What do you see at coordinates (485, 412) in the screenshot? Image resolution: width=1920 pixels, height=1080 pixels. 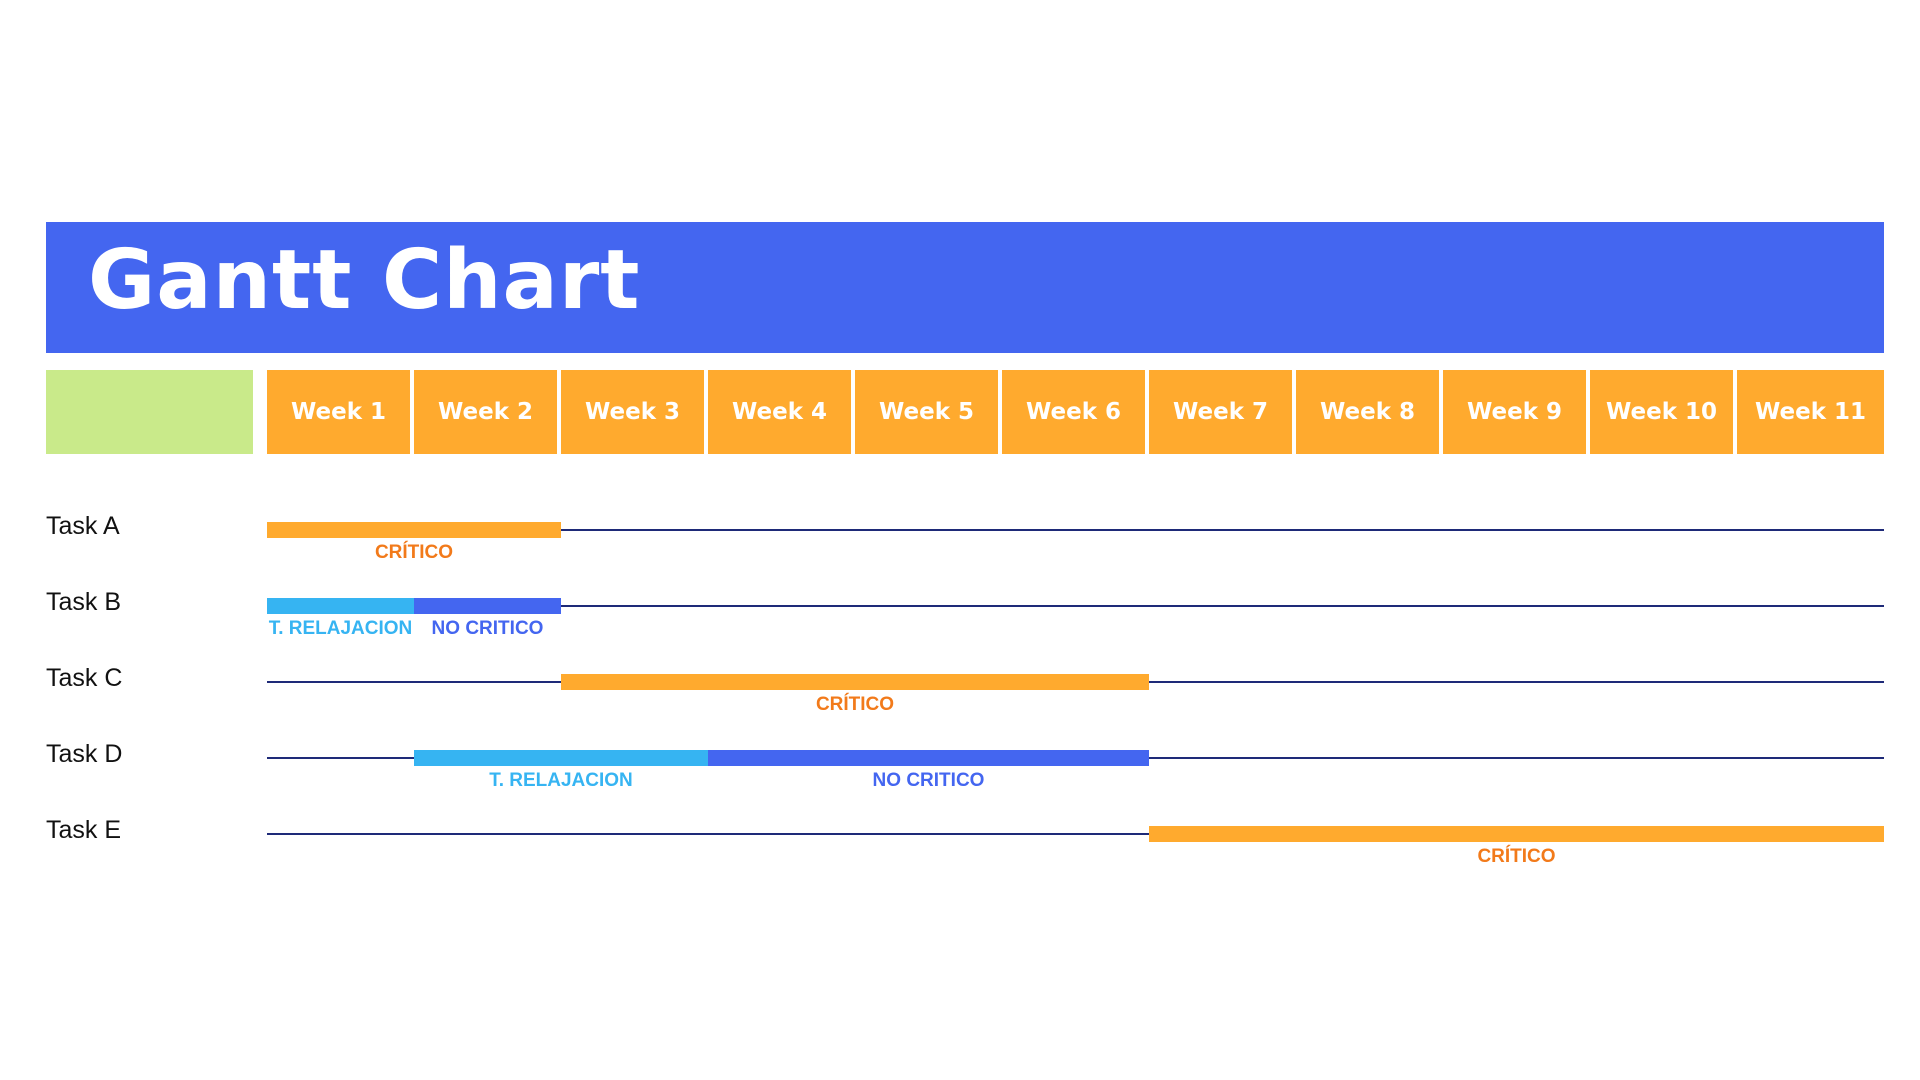 I see `week-header-2: Week 2` at bounding box center [485, 412].